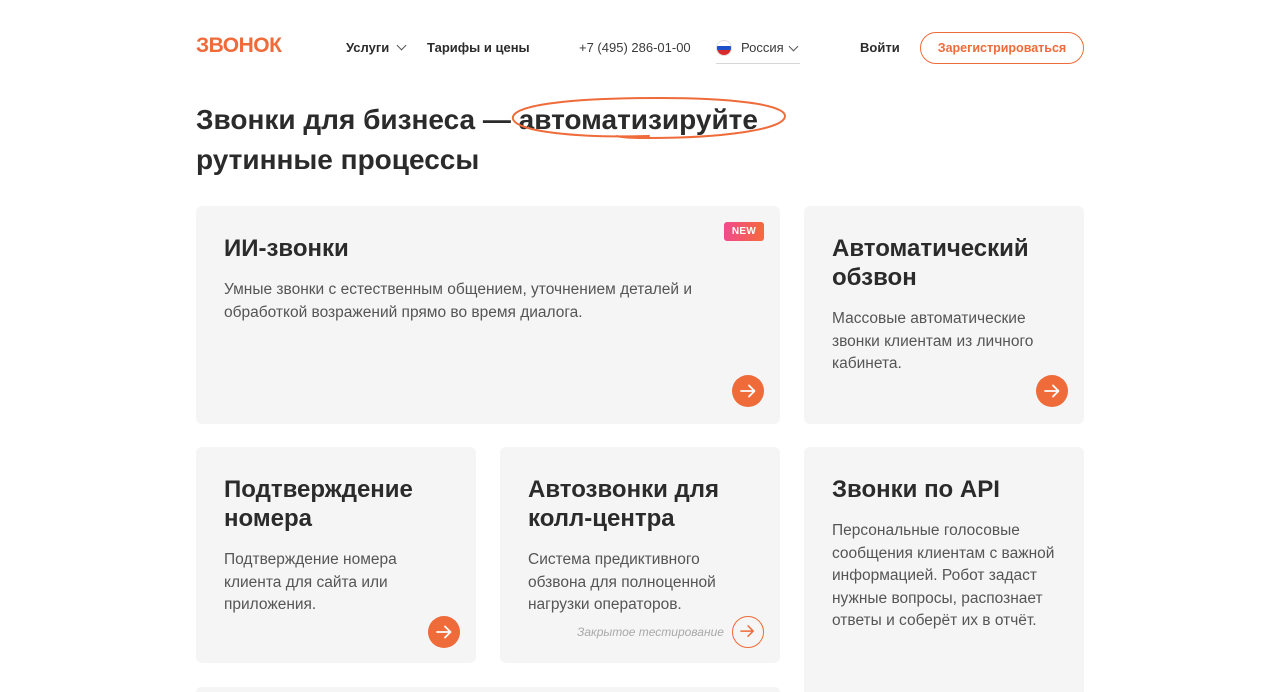  Describe the element at coordinates (368, 47) in the screenshot. I see `nav-services-label: Услуги` at that location.